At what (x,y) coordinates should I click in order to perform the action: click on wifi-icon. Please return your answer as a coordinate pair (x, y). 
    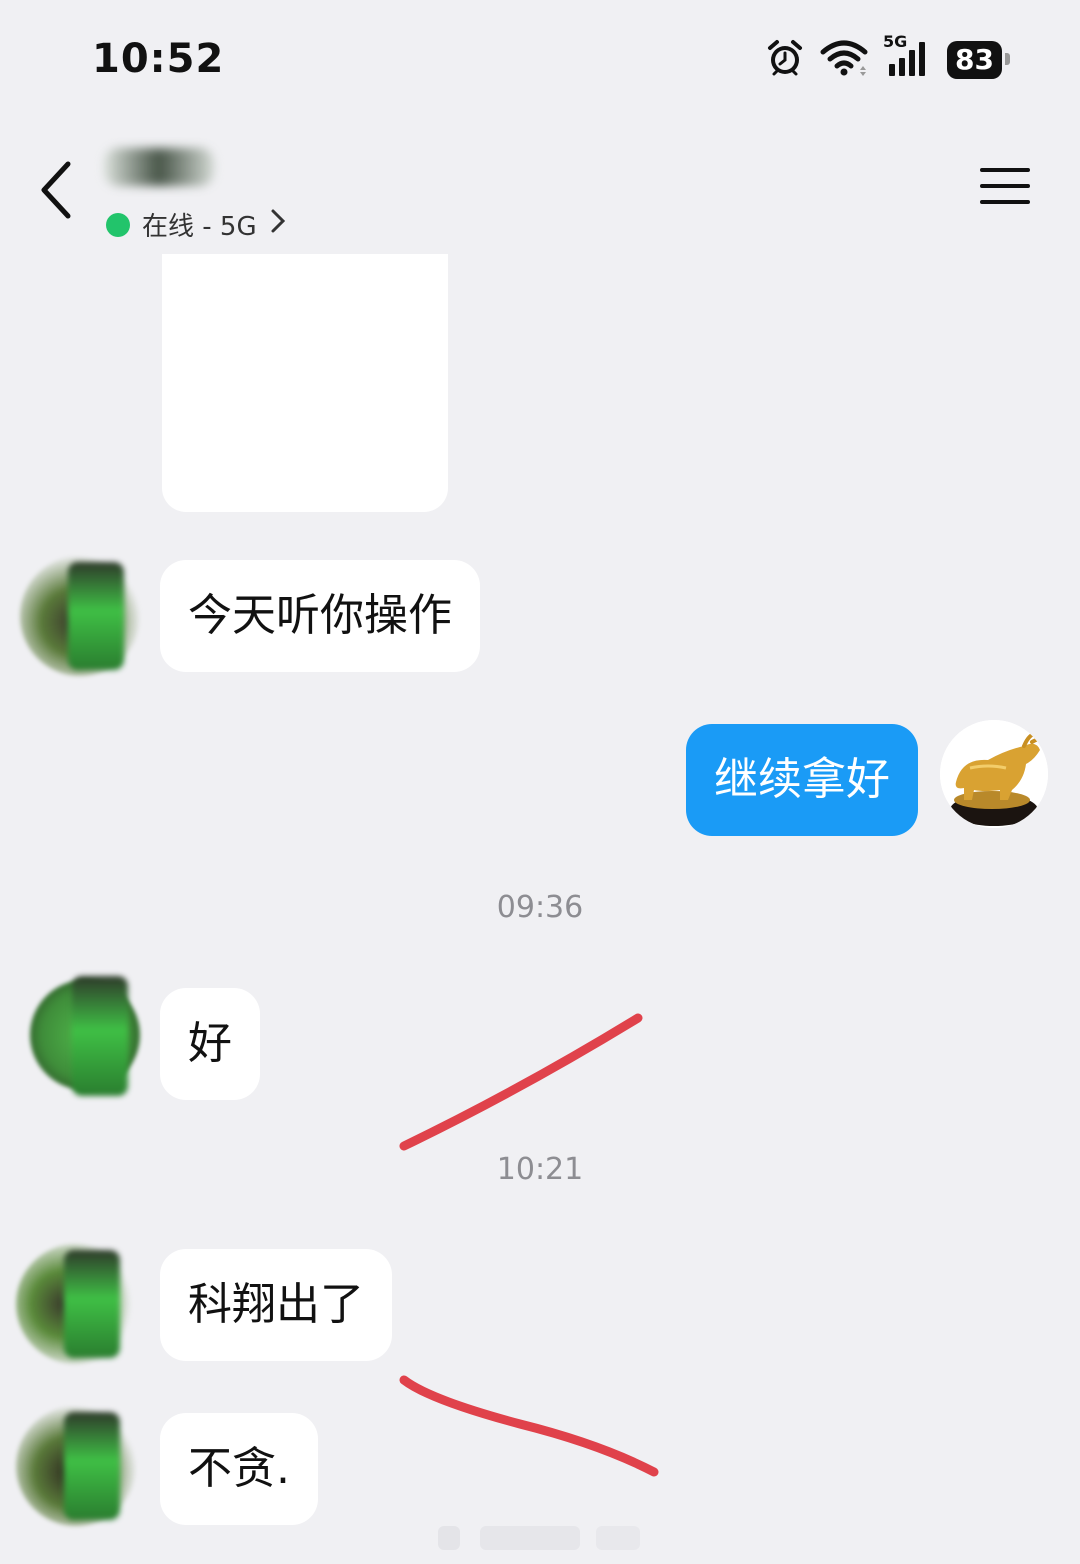
    Looking at the image, I should click on (844, 60).